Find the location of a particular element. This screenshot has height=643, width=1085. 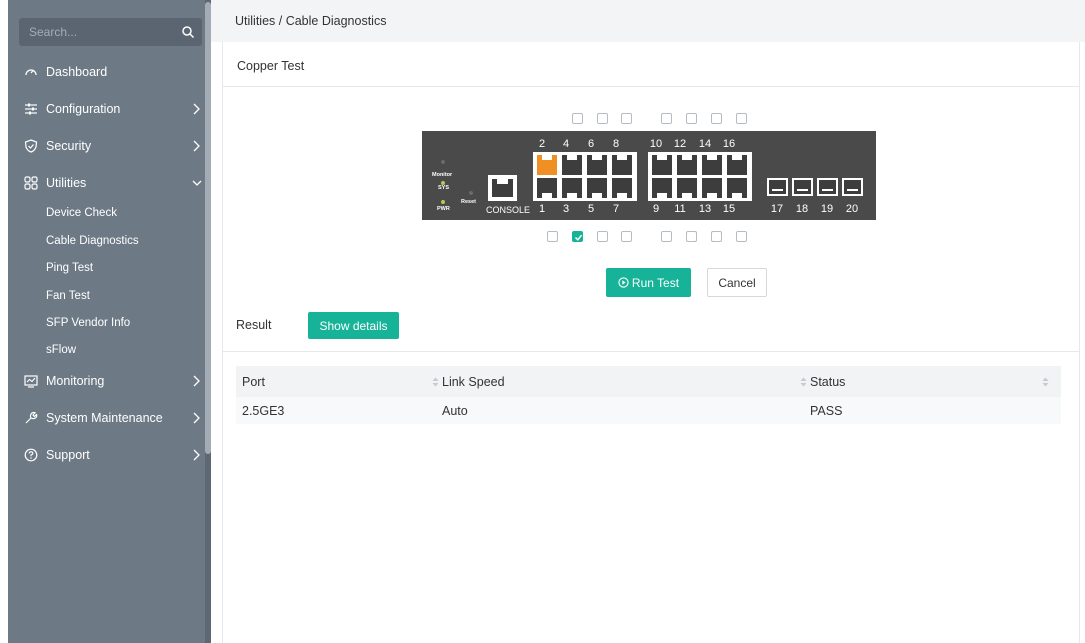

sys-label: SYS is located at coordinates (444, 188).